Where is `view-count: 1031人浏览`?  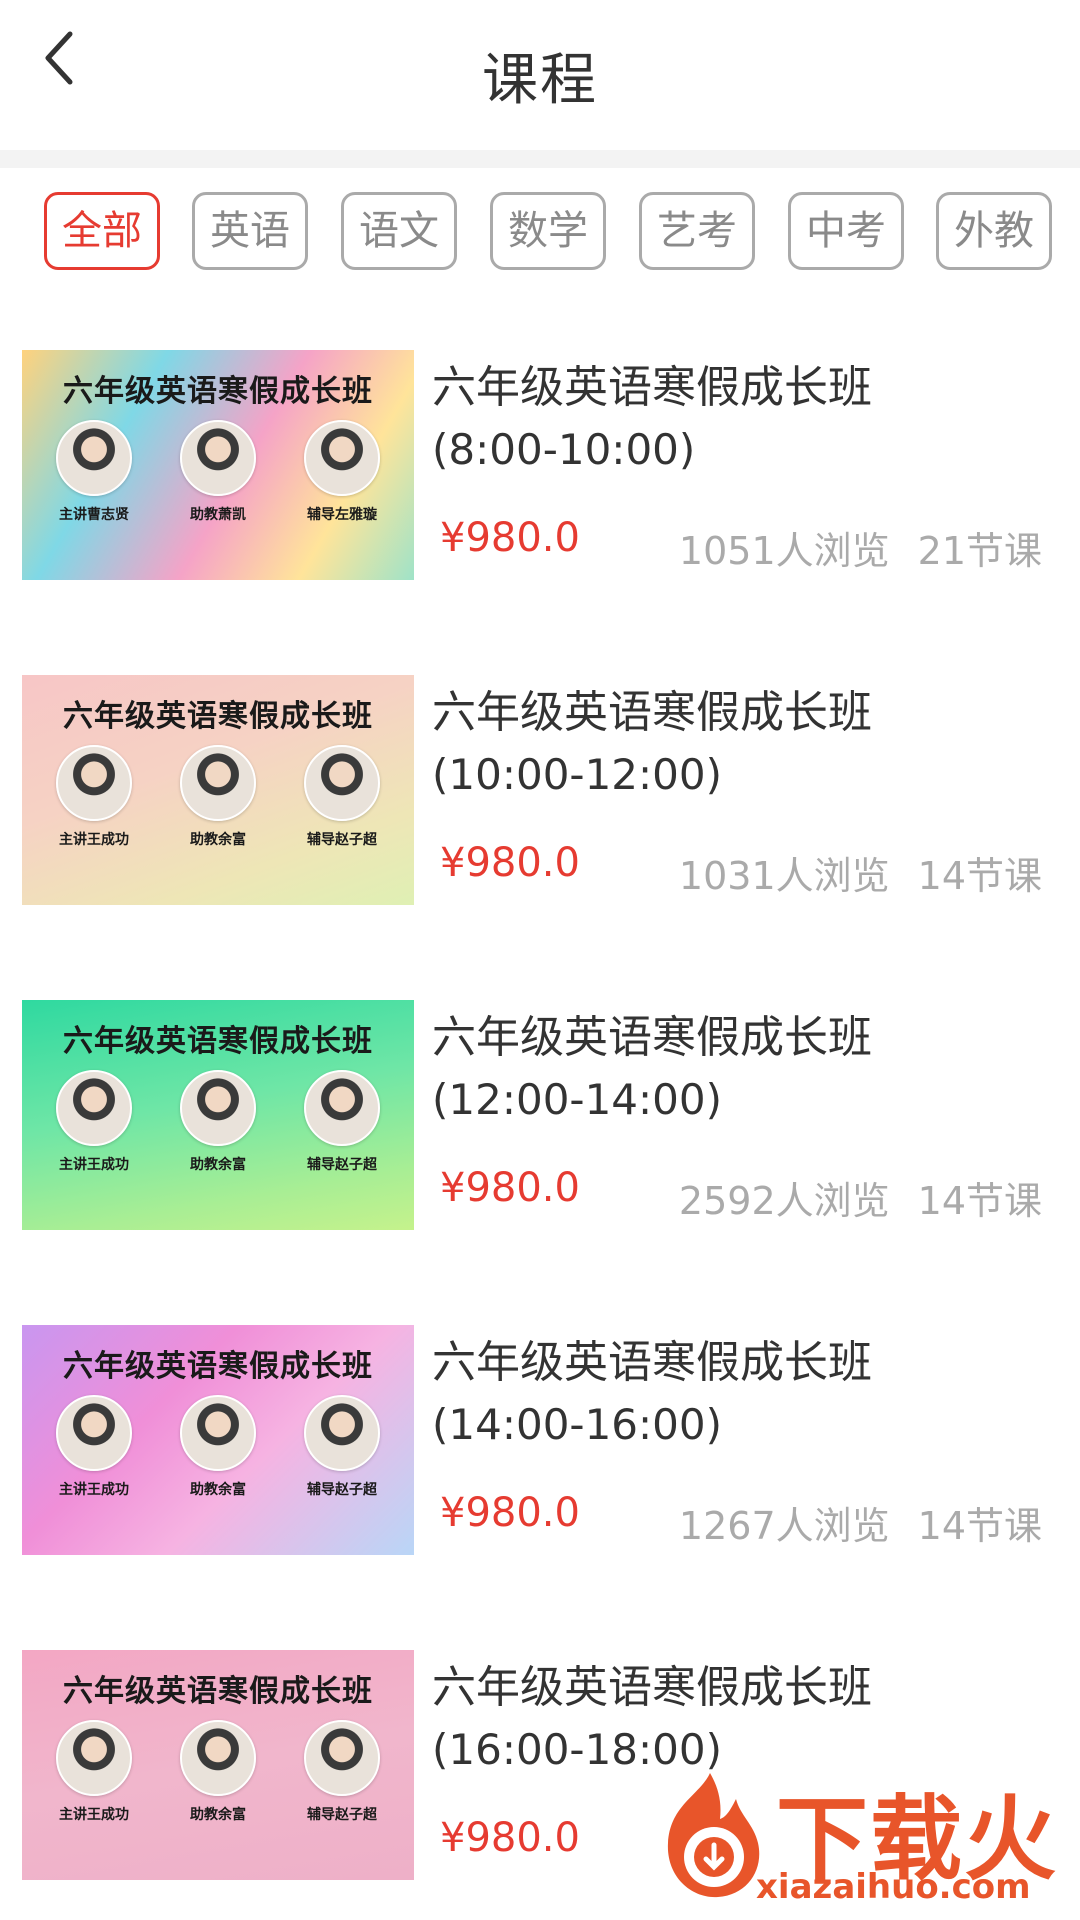 view-count: 1031人浏览 is located at coordinates (784, 876).